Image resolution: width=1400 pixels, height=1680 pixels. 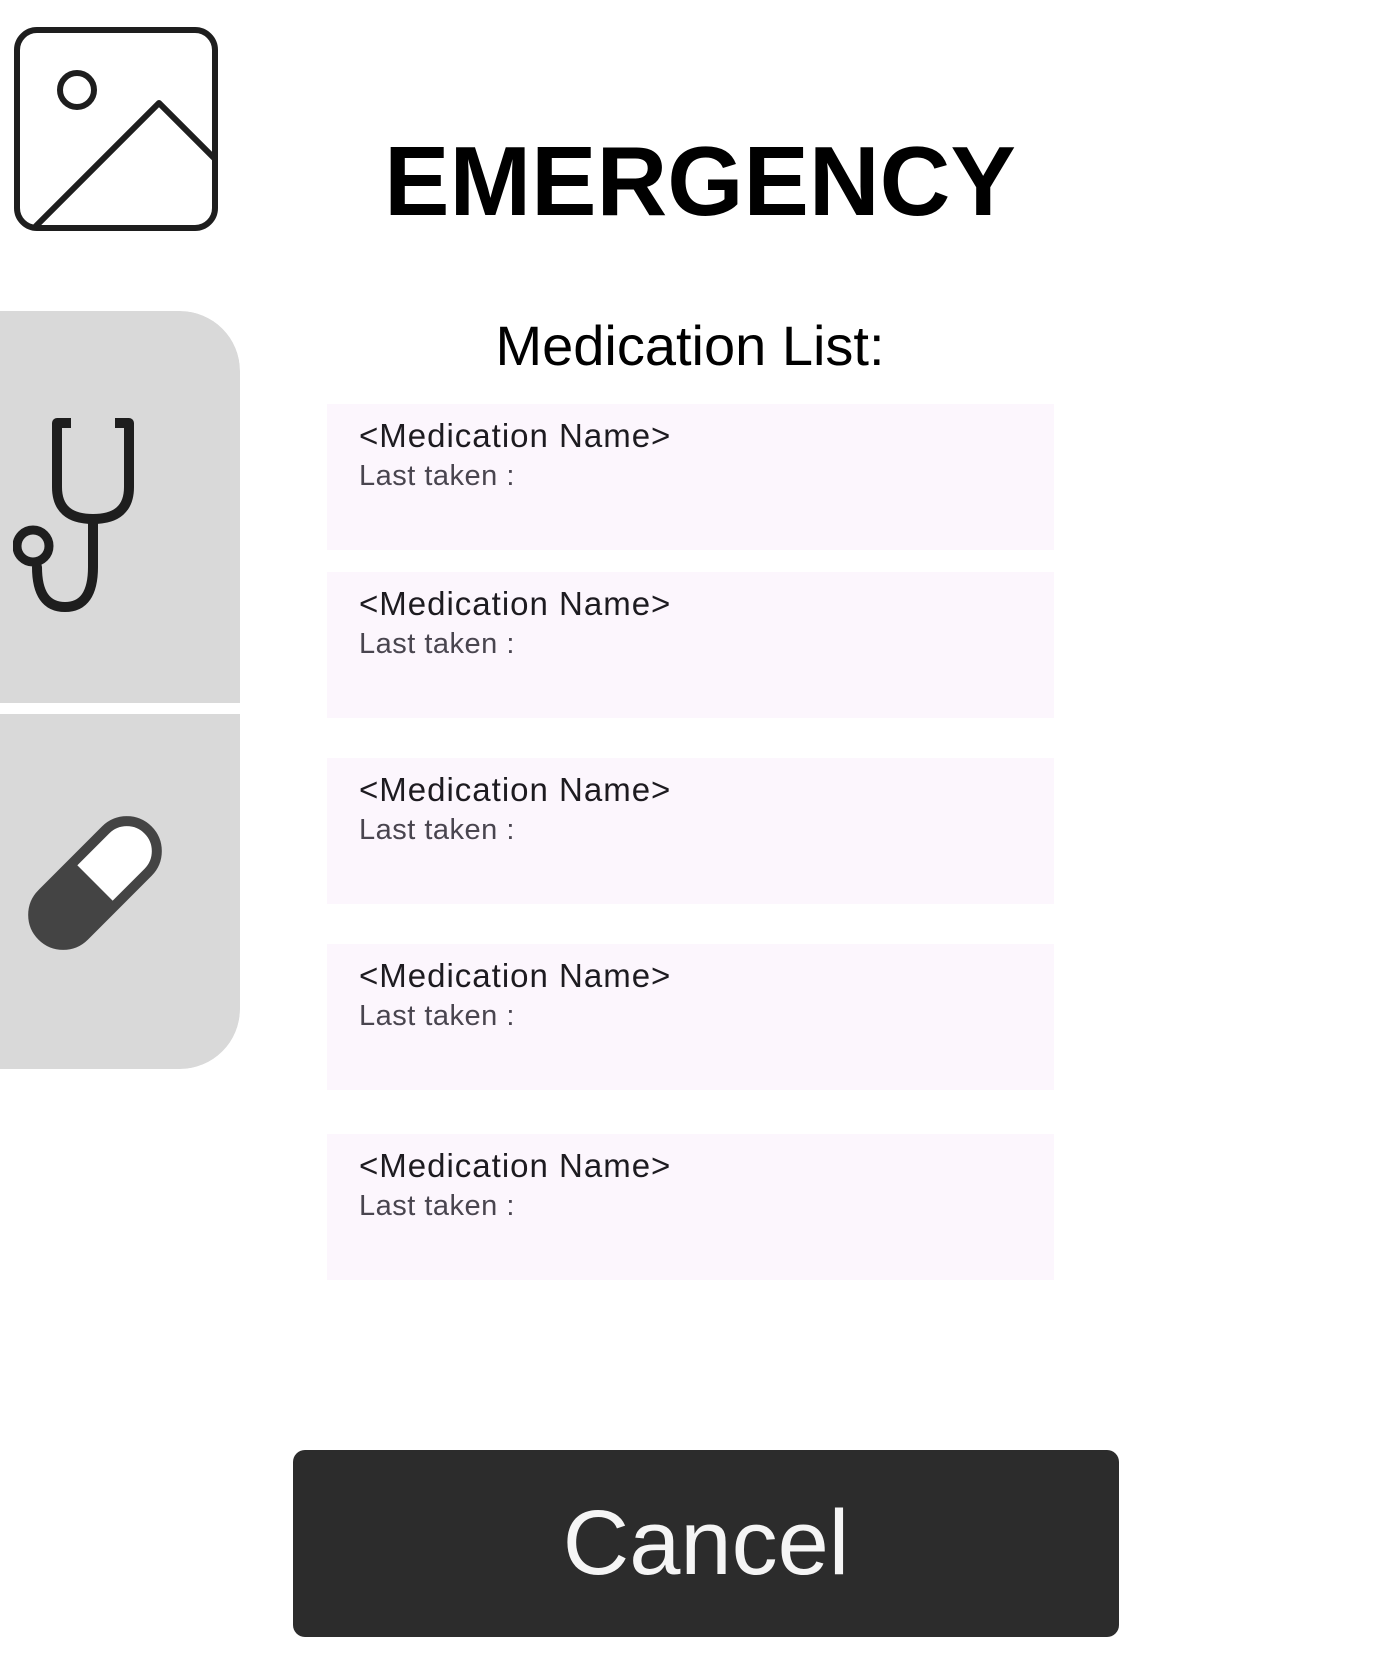 I want to click on cancel-button: Cancel, so click(x=706, y=1543).